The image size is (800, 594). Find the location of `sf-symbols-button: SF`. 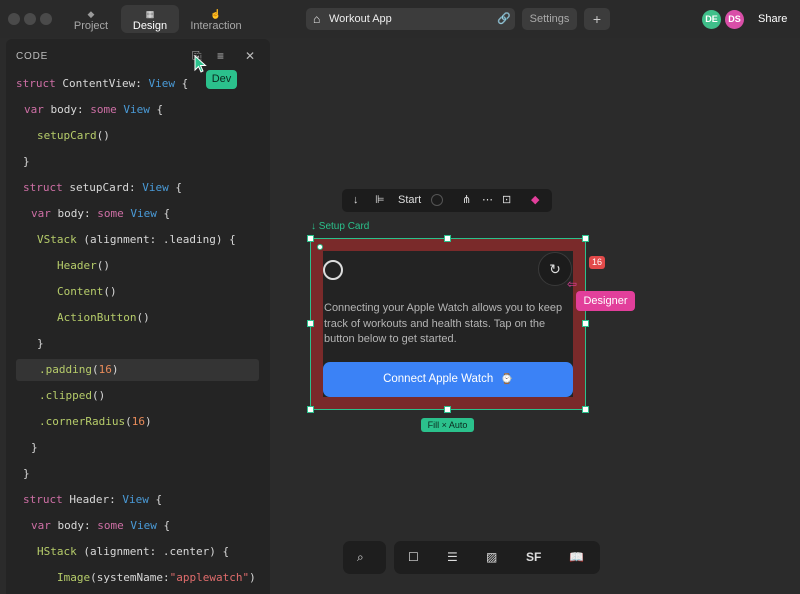

sf-symbols-button: SF is located at coordinates (533, 557).